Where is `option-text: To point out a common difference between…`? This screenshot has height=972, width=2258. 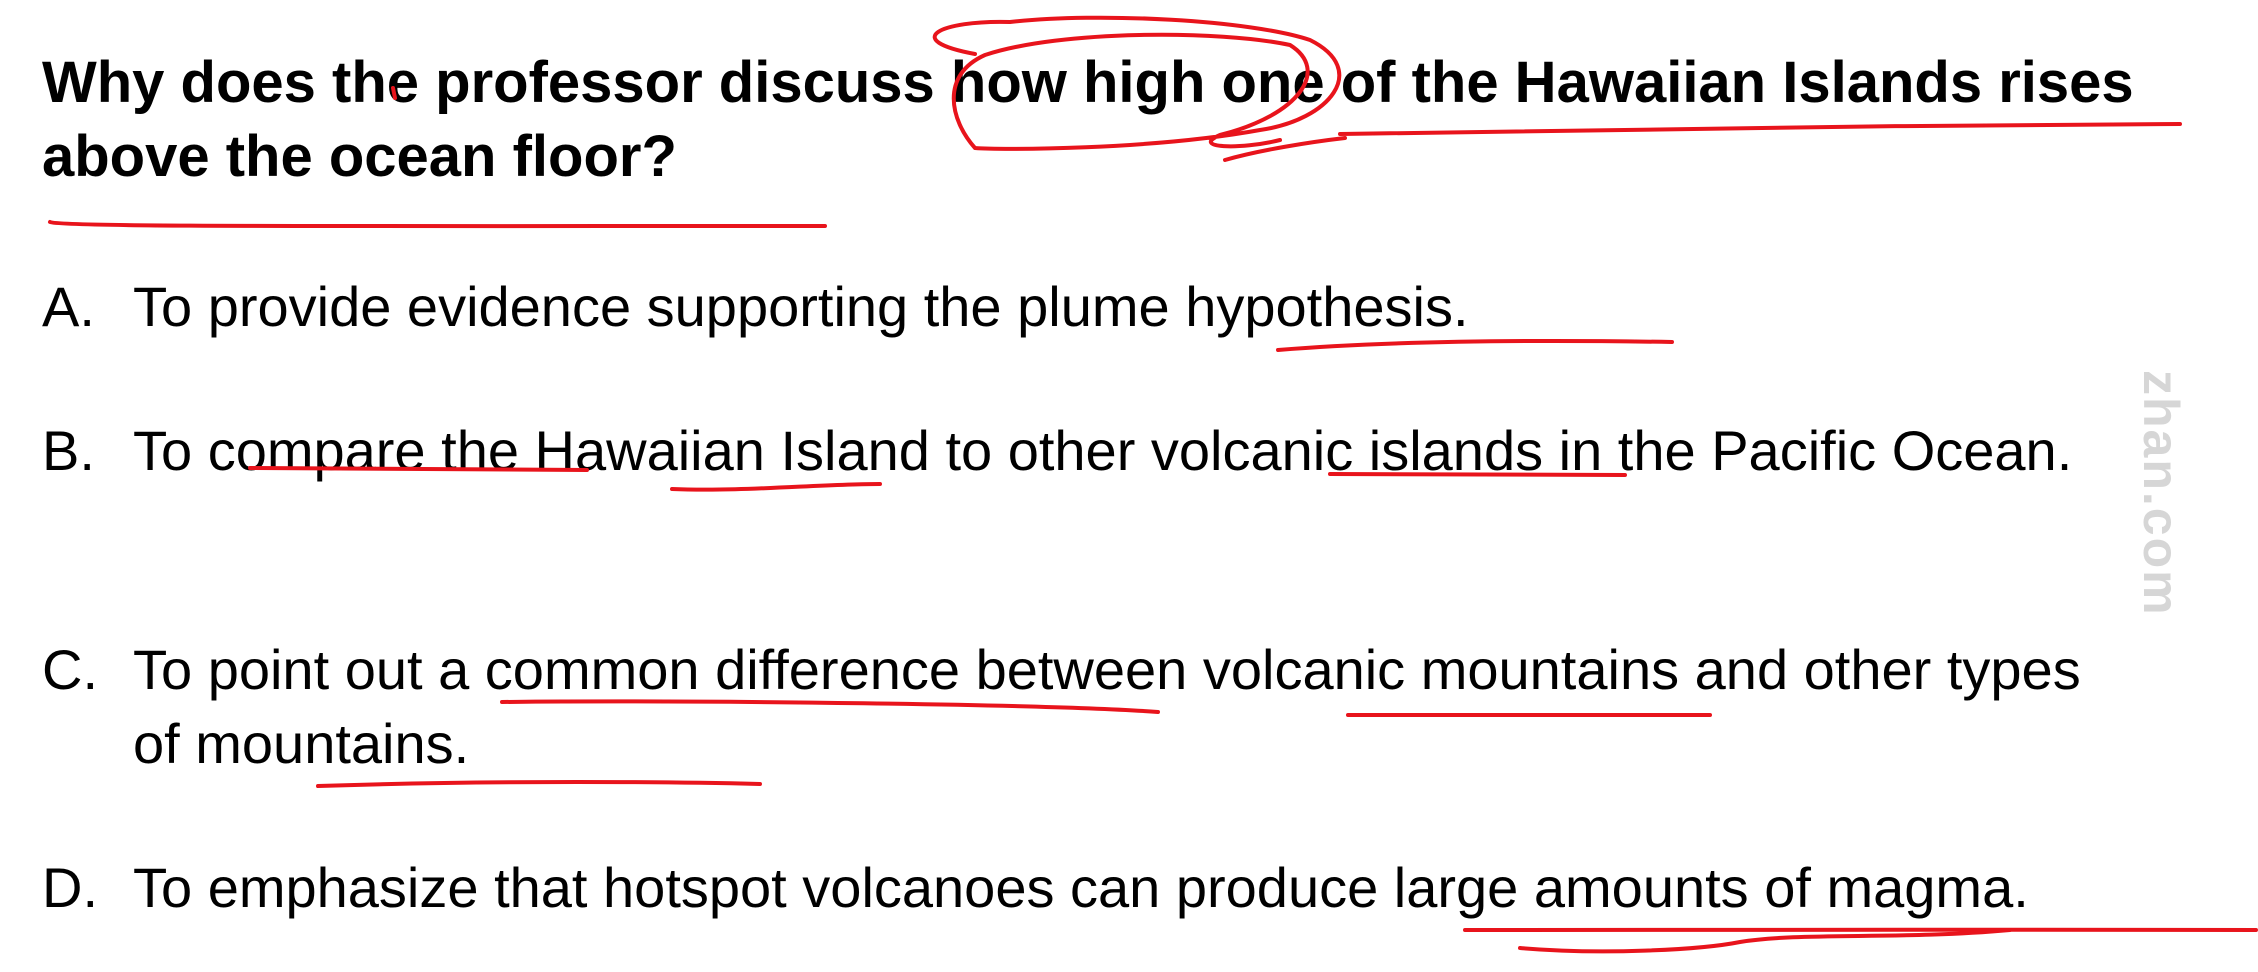 option-text: To point out a common difference between… is located at coordinates (1107, 706).